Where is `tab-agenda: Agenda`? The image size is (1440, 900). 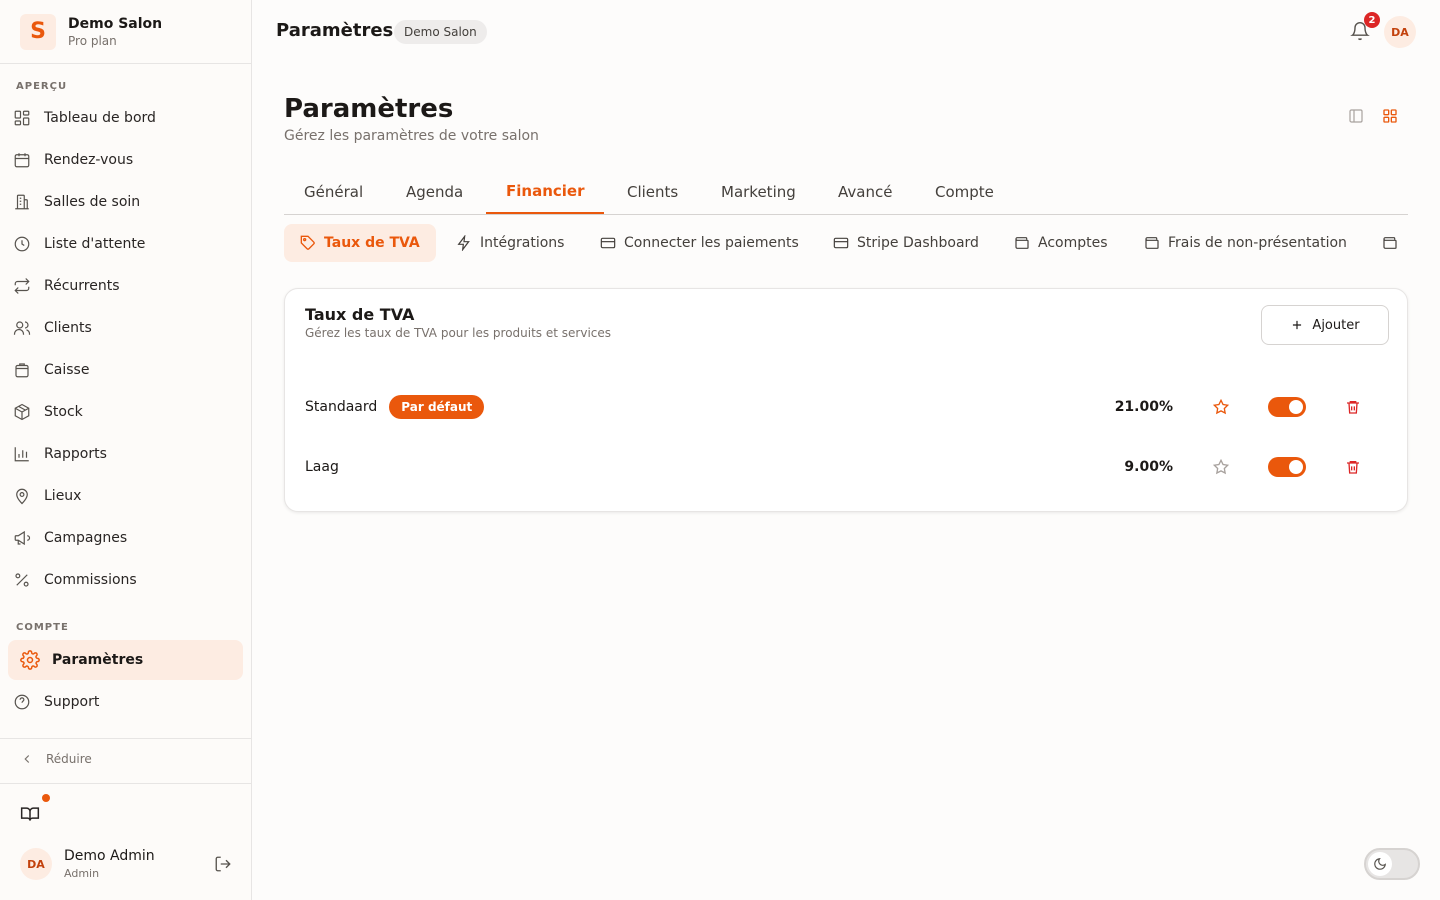 tab-agenda: Agenda is located at coordinates (434, 192).